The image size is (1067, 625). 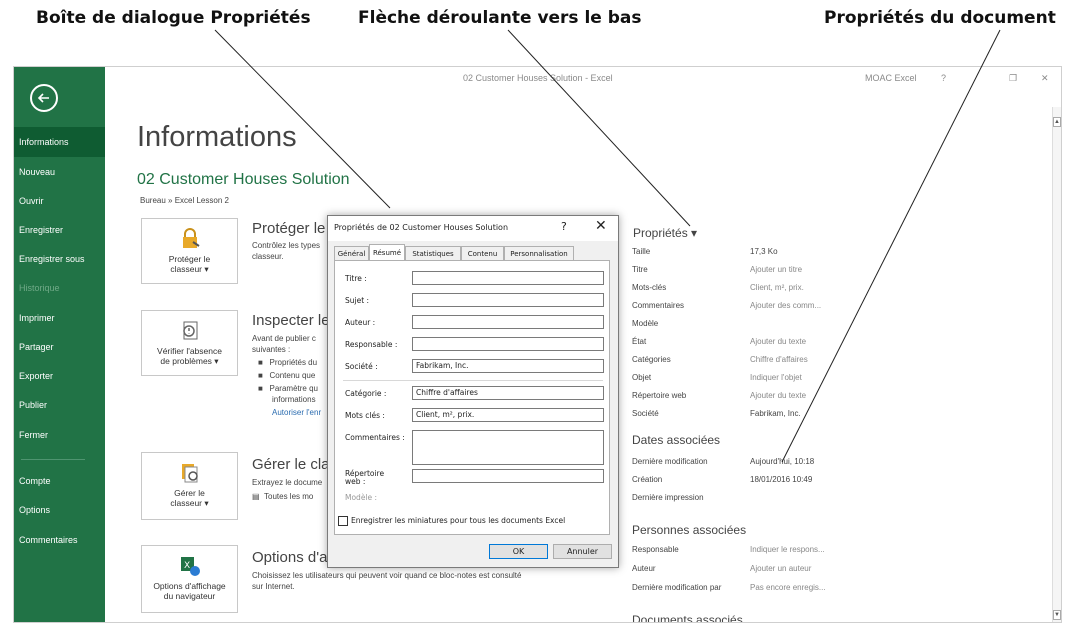 I want to click on inspect-tile-label-2: de problèmes ▾, so click(x=189, y=361).